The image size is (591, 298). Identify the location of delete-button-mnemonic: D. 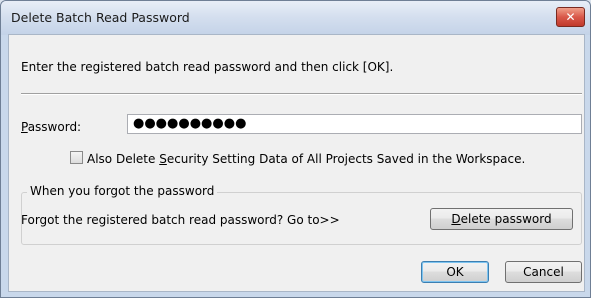
(456, 219).